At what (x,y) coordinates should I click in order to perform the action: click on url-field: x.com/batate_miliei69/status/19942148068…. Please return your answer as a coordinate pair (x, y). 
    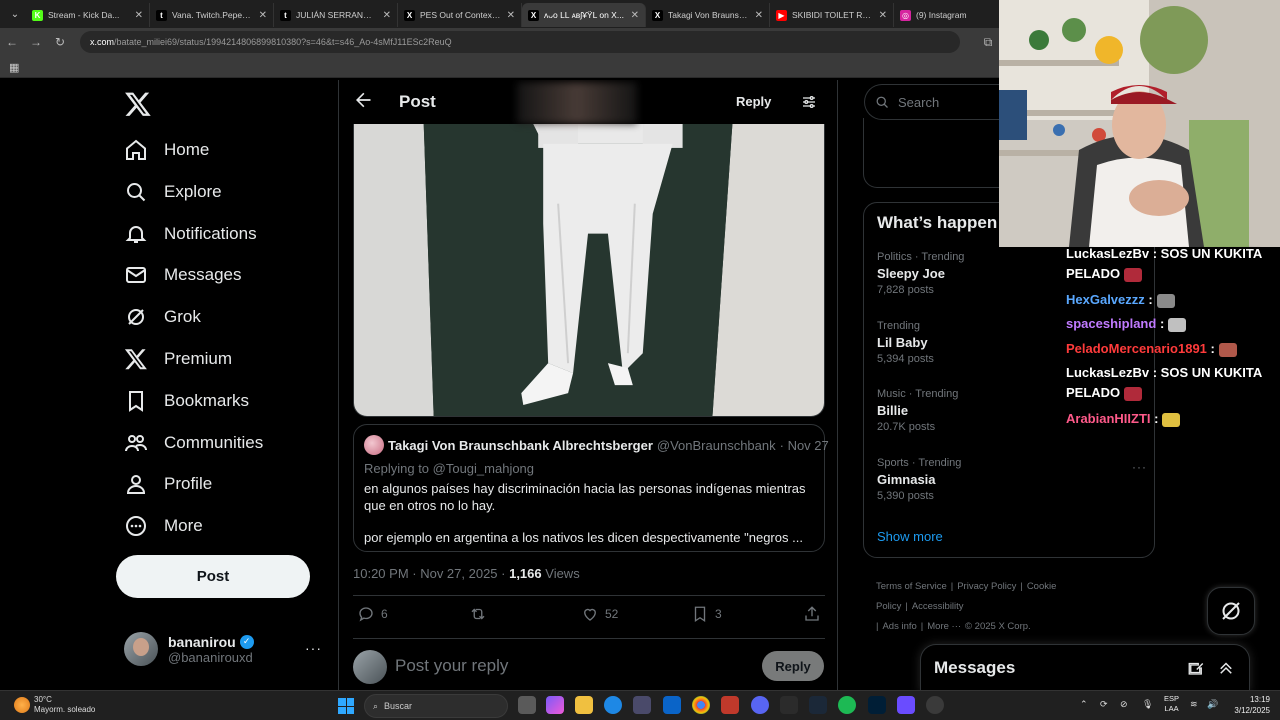
    Looking at the image, I should click on (520, 42).